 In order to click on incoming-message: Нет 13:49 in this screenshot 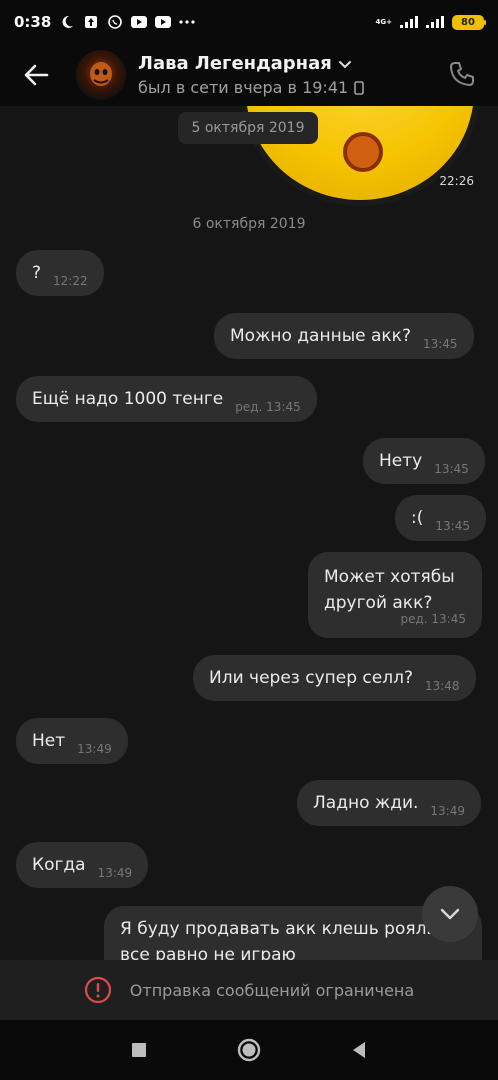, I will do `click(72, 741)`.